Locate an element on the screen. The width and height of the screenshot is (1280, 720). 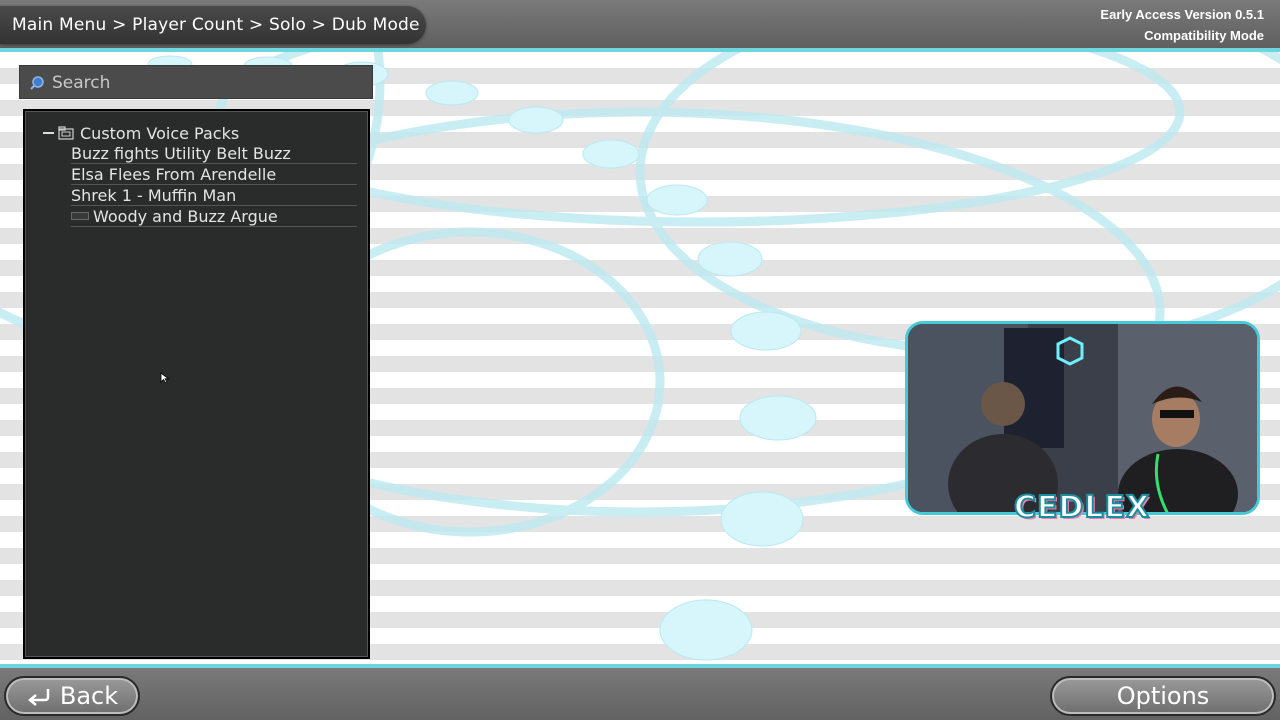
voice-pack-label: Elsa Flees From Arendelle is located at coordinates (174, 174).